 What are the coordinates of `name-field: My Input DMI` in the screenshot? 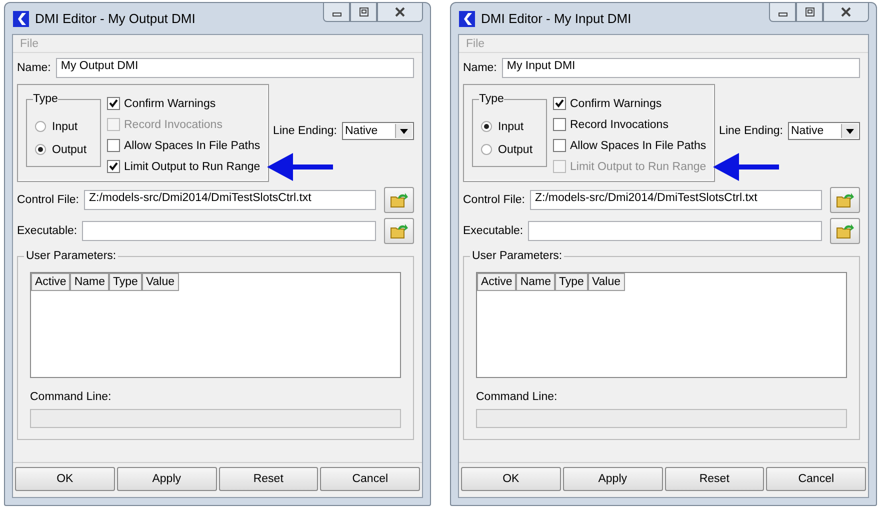 It's located at (681, 68).